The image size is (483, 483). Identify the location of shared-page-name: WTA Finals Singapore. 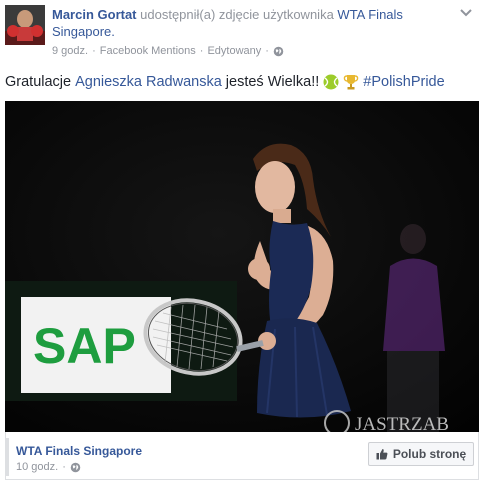
(79, 451).